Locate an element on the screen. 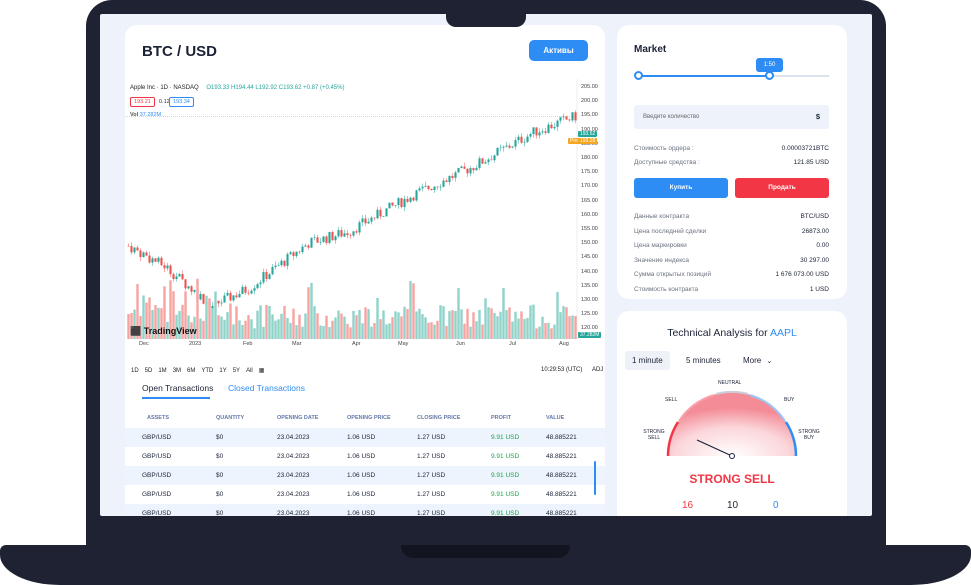  timeframe-1y: 1Y is located at coordinates (222, 371).